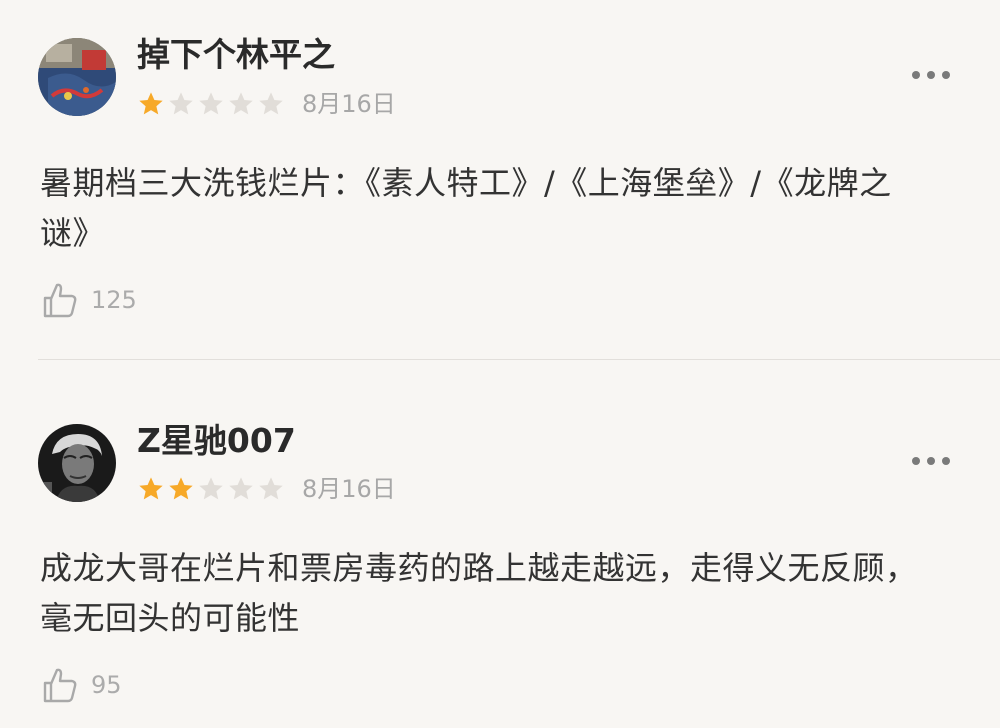  Describe the element at coordinates (466, 208) in the screenshot. I see `review-text: 暑期档三大洗钱烂片：《素人特工》/《上海堡垒》/《龙牌之谜》` at that location.